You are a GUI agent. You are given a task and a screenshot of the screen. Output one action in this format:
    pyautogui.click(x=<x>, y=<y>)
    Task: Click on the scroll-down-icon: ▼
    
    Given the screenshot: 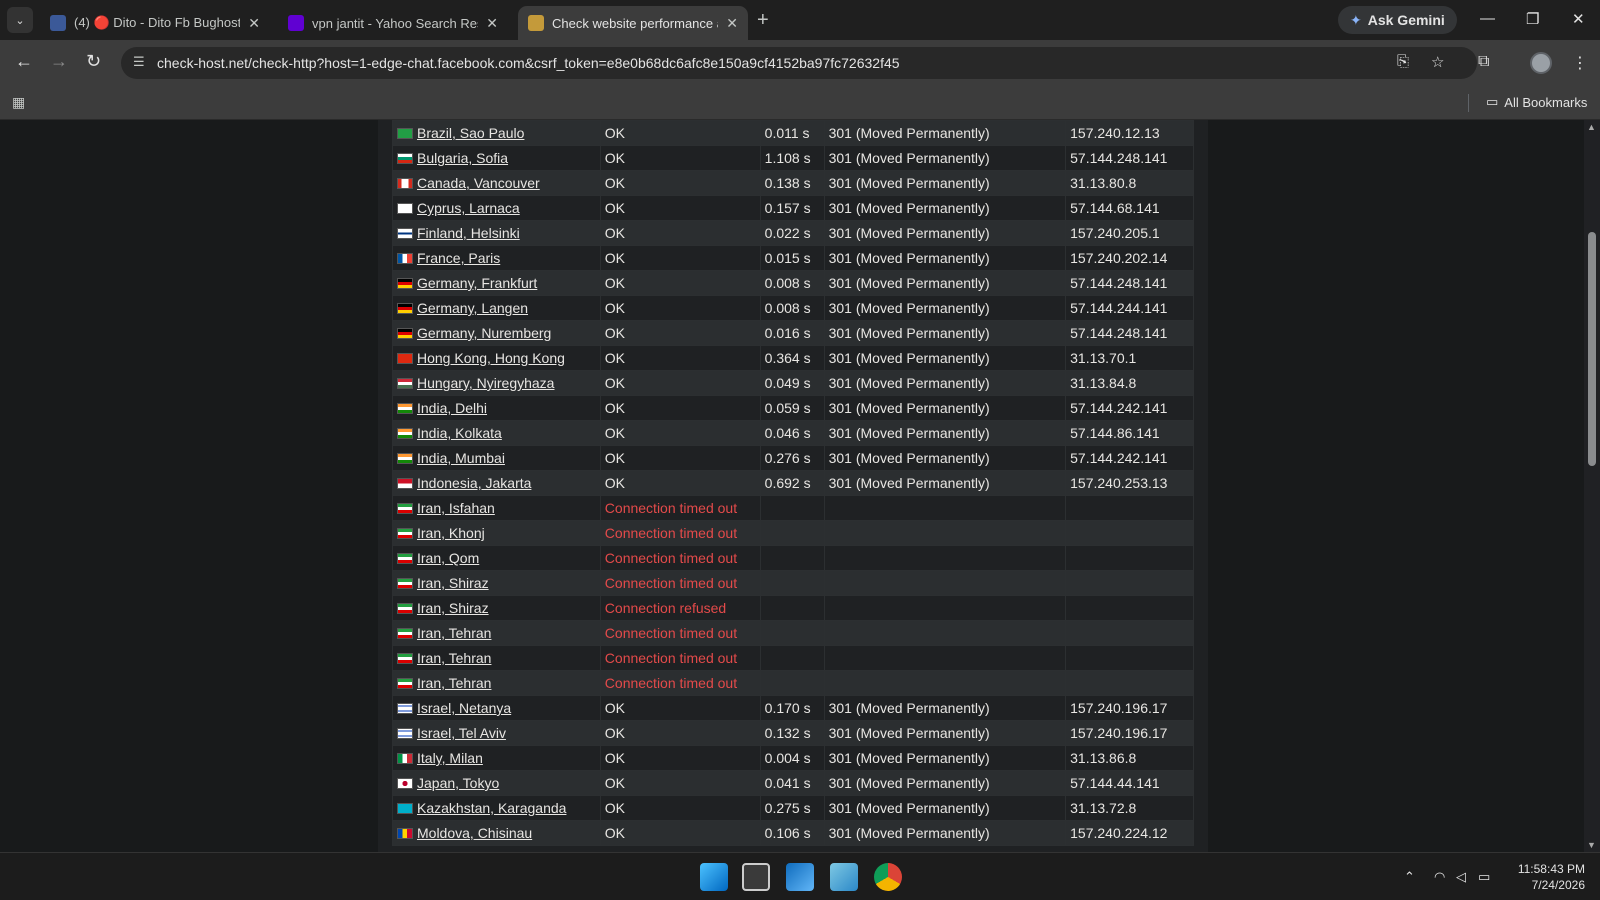 What is the action you would take?
    pyautogui.click(x=1591, y=845)
    